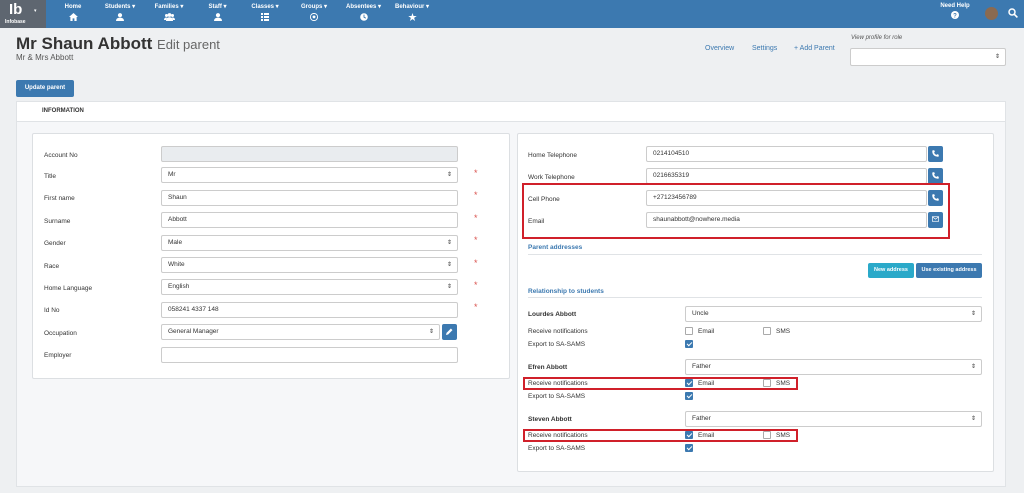 The height and width of the screenshot is (493, 1024). Describe the element at coordinates (412, 17) in the screenshot. I see `star-icon` at that location.